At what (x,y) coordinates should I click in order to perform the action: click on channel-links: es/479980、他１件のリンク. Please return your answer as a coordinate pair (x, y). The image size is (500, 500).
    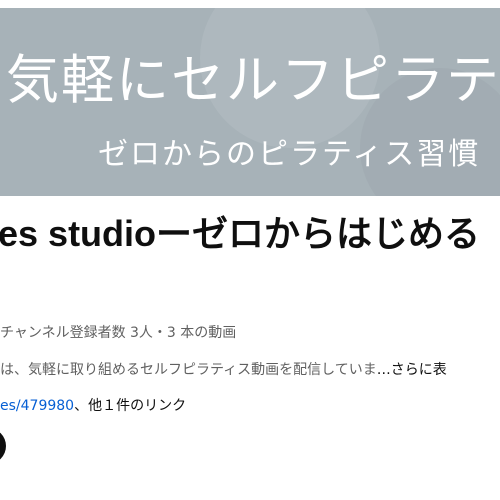
    Looking at the image, I should click on (93, 406).